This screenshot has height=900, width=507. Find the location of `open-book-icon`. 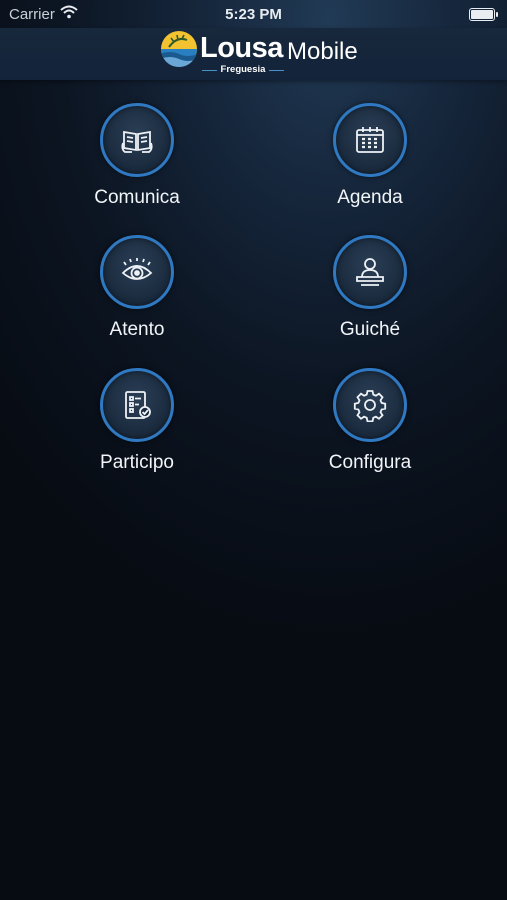

open-book-icon is located at coordinates (137, 141).